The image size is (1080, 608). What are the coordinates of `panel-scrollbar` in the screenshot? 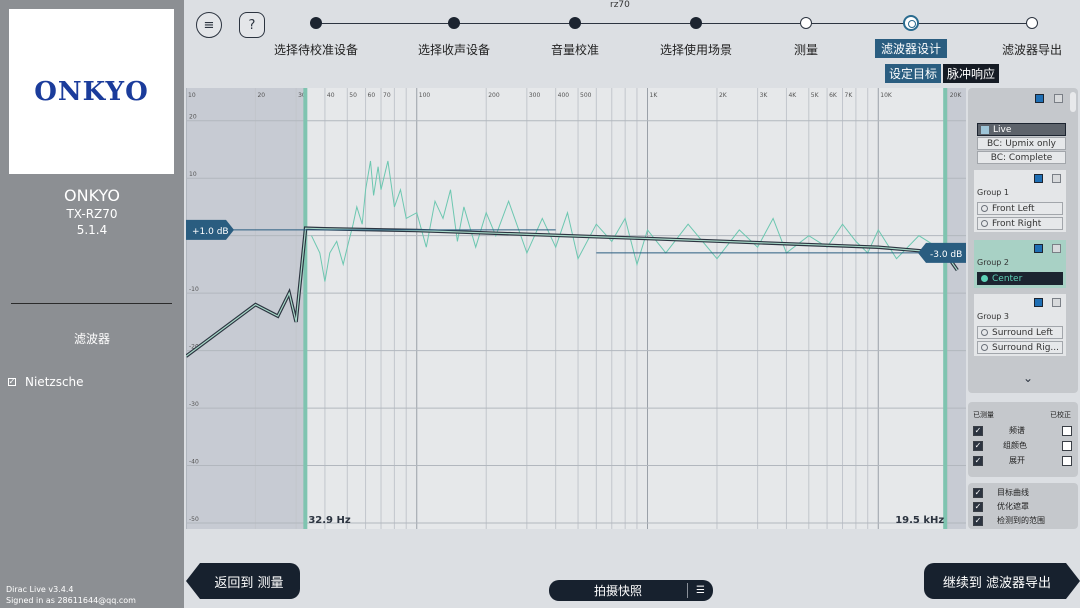 It's located at (1073, 102).